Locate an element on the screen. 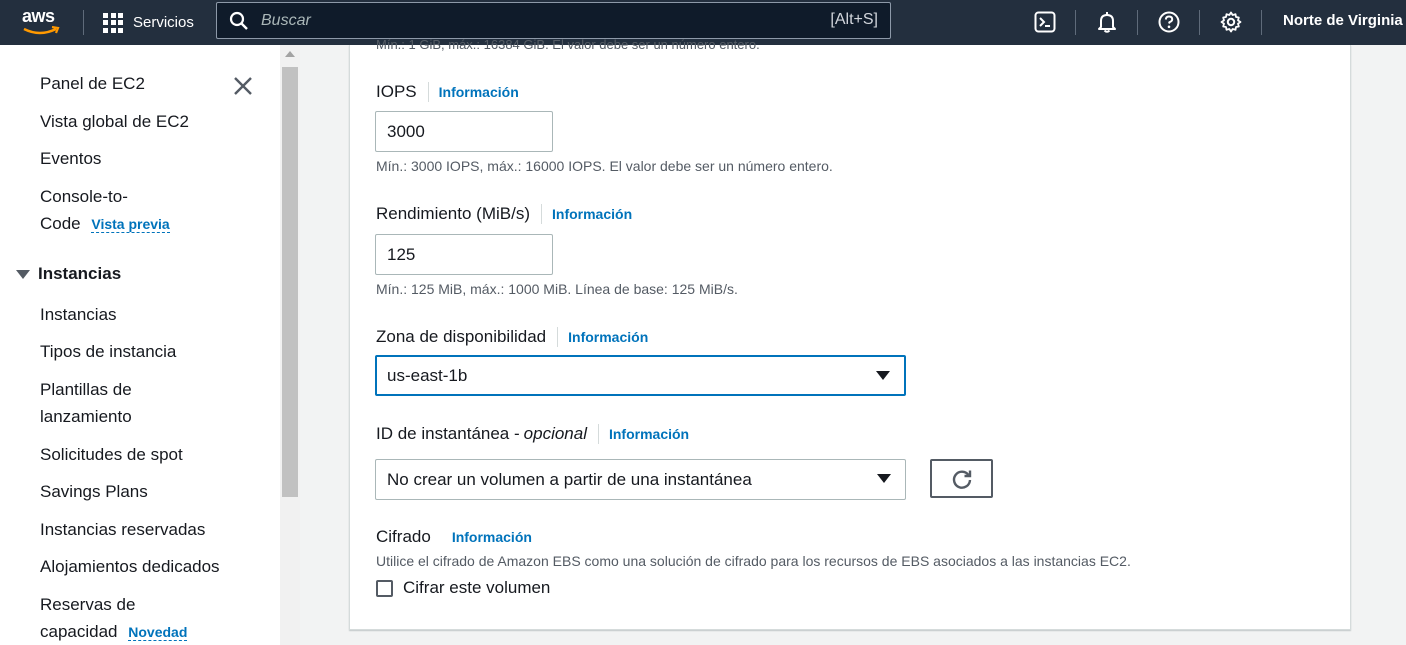 This screenshot has width=1406, height=645. section-instances-toggle: Instancias is located at coordinates (68, 274).